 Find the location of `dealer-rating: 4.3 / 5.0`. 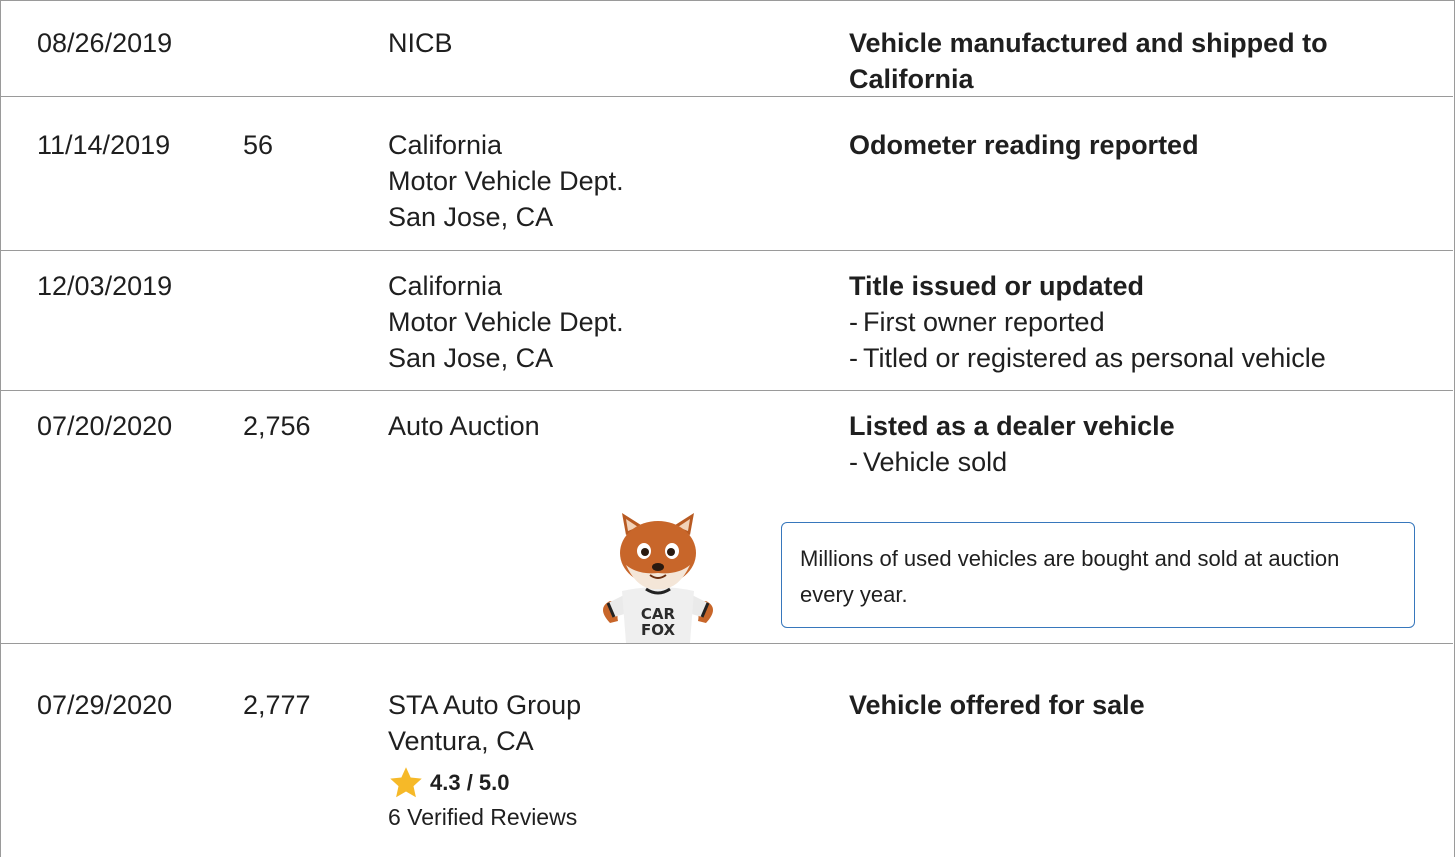

dealer-rating: 4.3 / 5.0 is located at coordinates (484, 782).